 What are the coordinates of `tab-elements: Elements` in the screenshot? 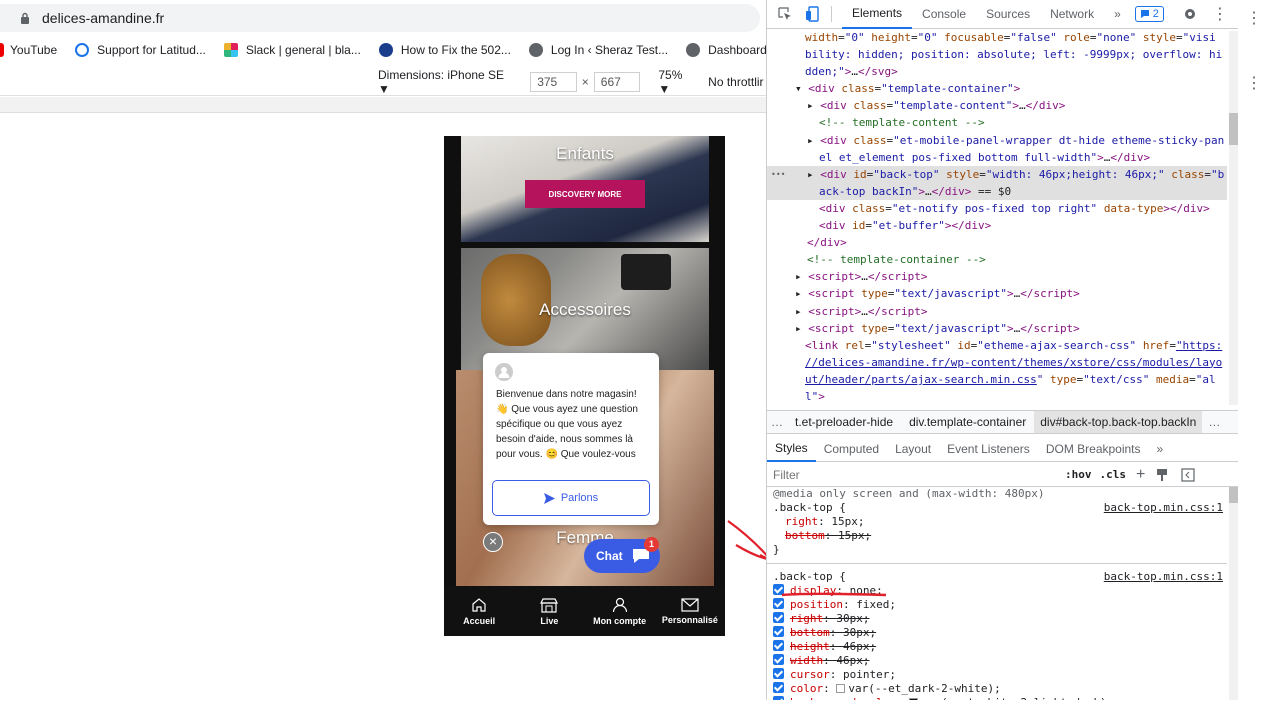 It's located at (877, 14).